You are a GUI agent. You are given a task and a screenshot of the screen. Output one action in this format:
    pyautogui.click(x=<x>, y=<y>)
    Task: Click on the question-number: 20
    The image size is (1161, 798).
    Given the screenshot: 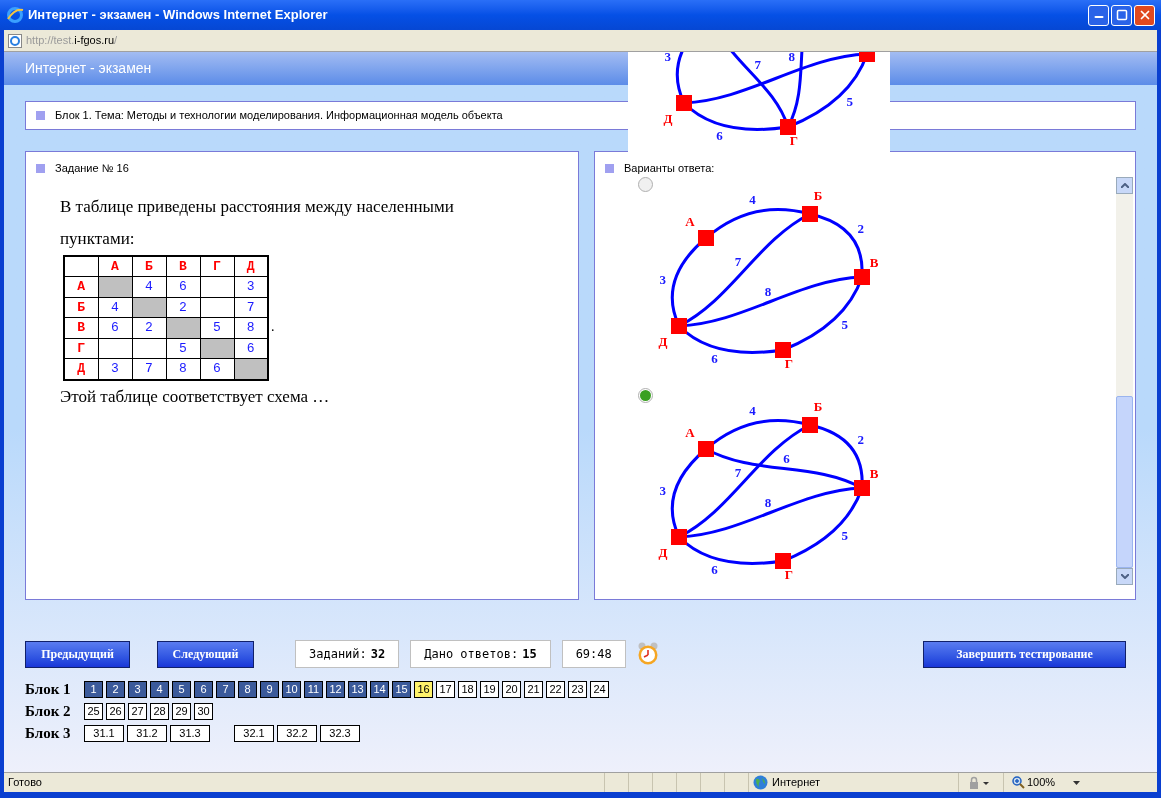 What is the action you would take?
    pyautogui.click(x=511, y=689)
    